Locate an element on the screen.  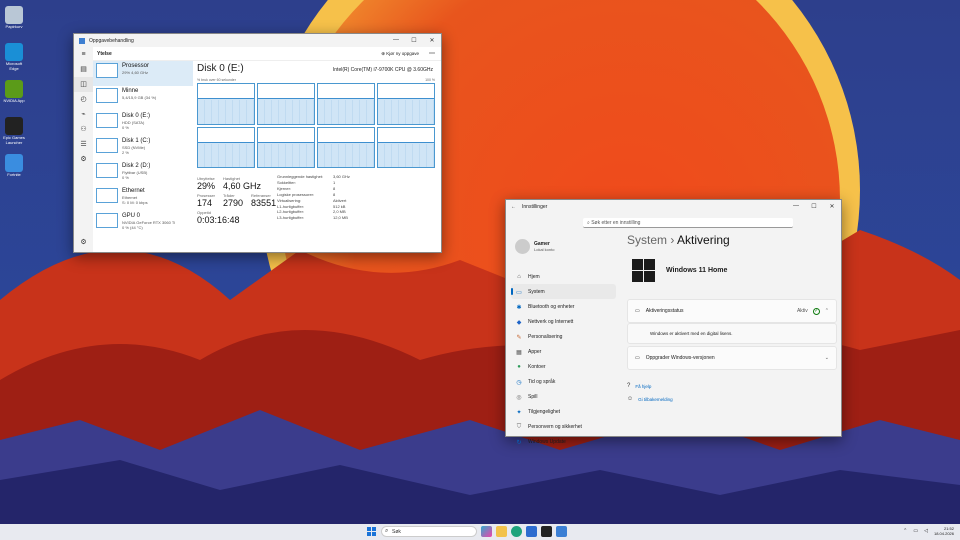
app-icon is located at coordinates (82, 40).